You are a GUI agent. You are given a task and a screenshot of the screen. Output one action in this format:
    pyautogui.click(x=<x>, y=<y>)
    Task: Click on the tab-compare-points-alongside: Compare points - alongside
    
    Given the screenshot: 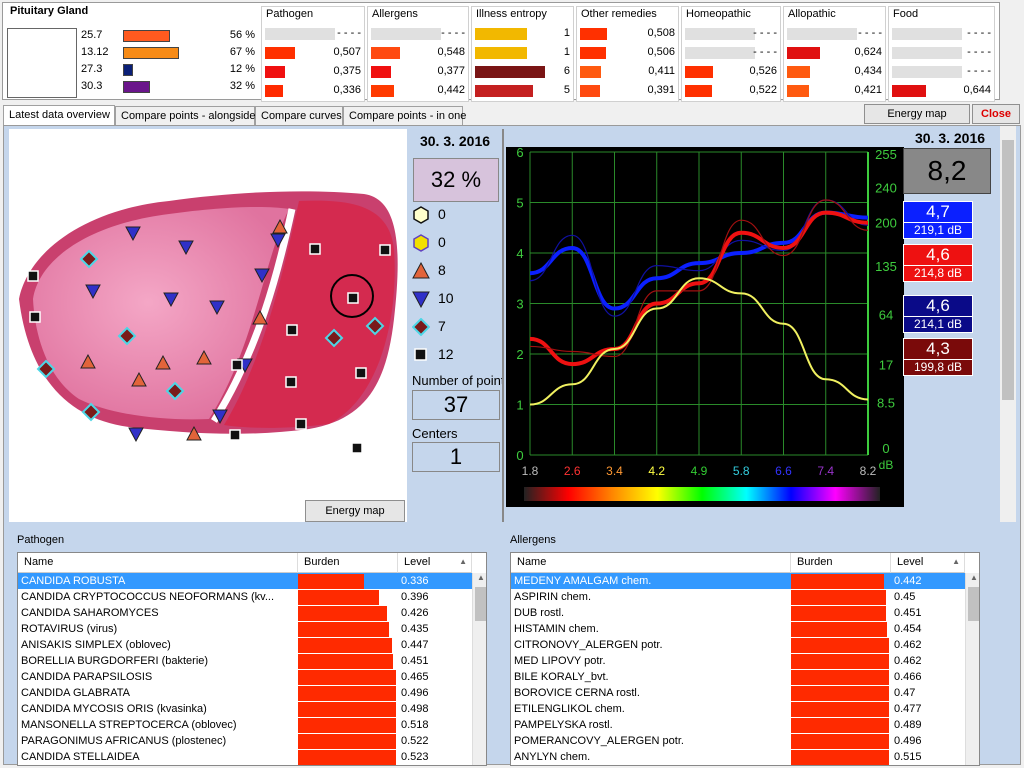 What is the action you would take?
    pyautogui.click(x=185, y=116)
    